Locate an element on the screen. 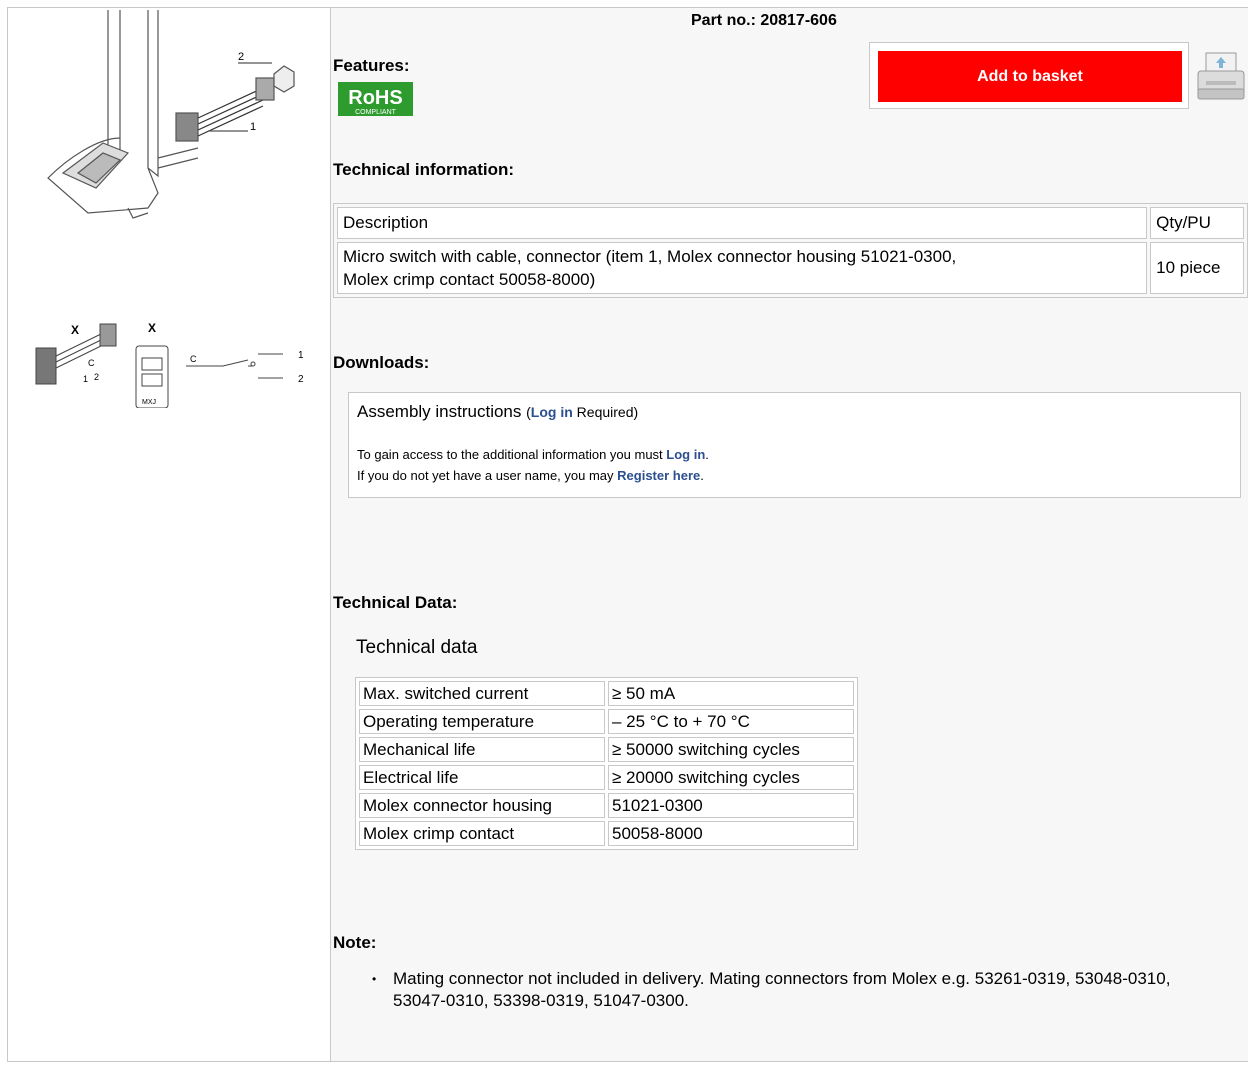  access-login-link: Log in is located at coordinates (685, 454).